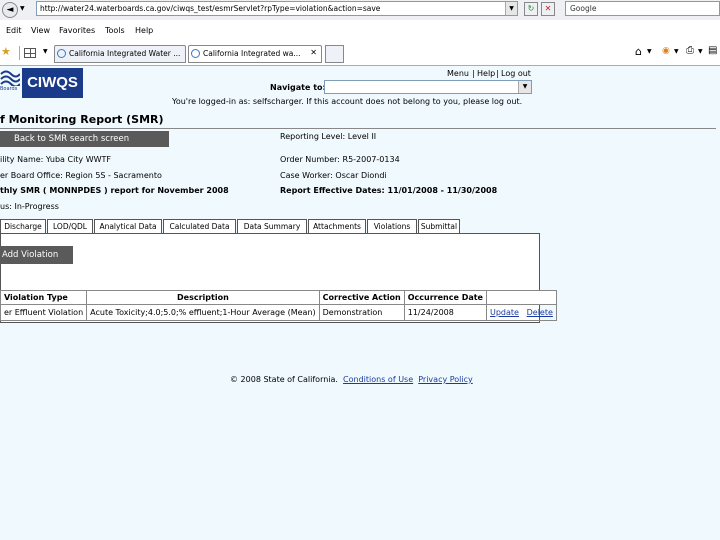  Describe the element at coordinates (392, 226) in the screenshot. I see `tab-violations: Violations` at that location.